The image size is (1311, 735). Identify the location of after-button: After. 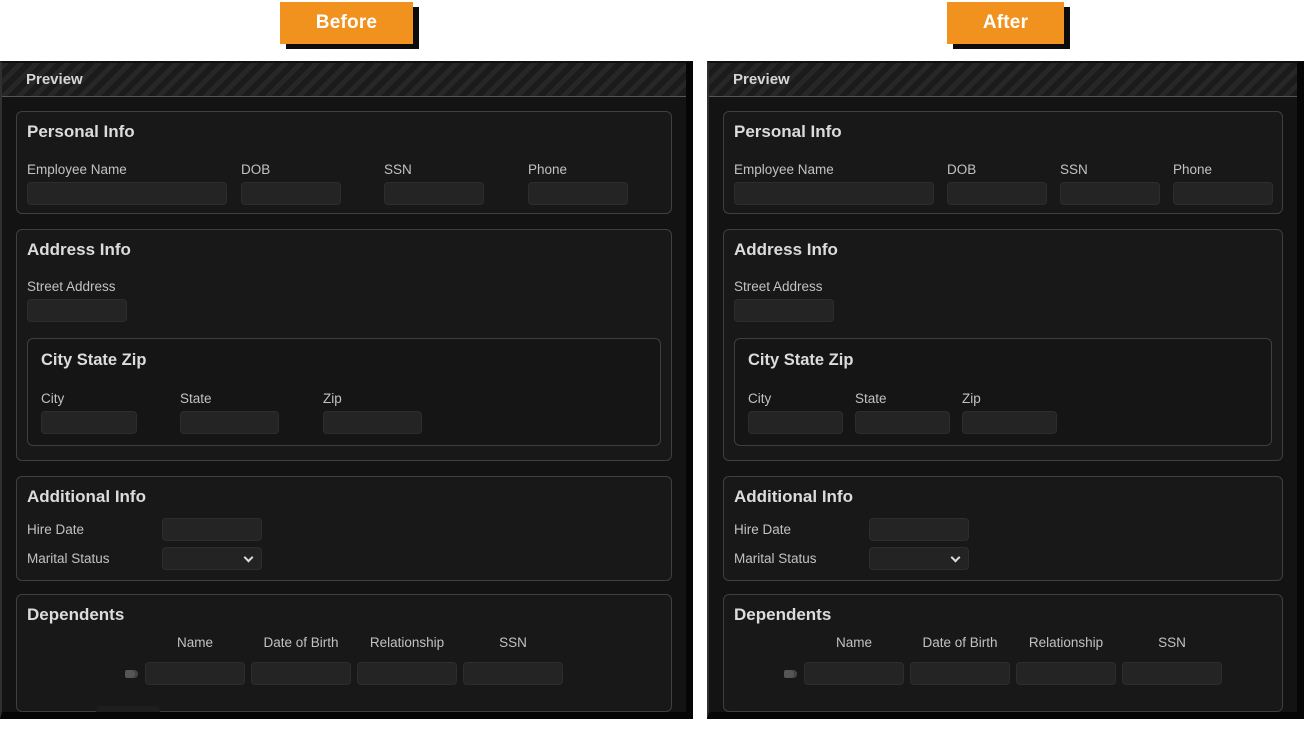
(1005, 23).